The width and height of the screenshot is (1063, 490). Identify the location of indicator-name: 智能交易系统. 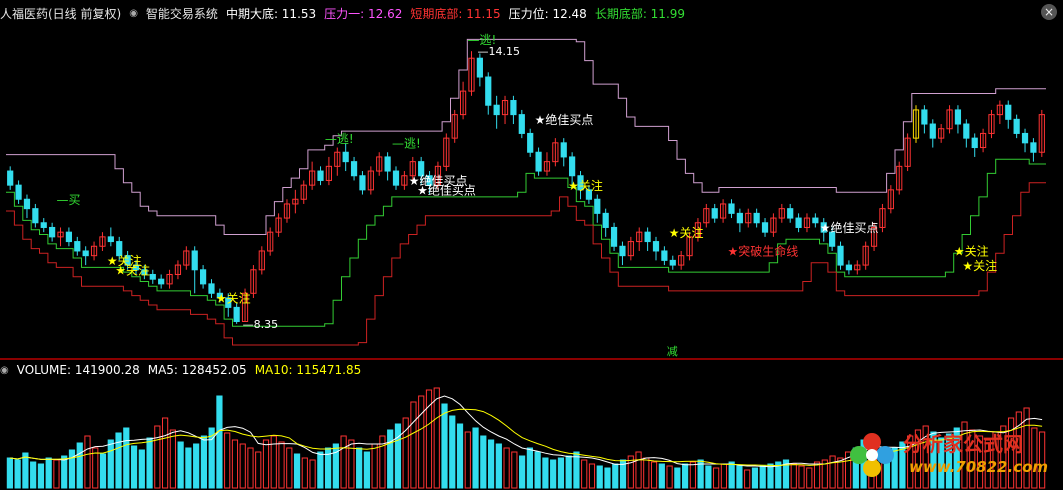
(182, 13).